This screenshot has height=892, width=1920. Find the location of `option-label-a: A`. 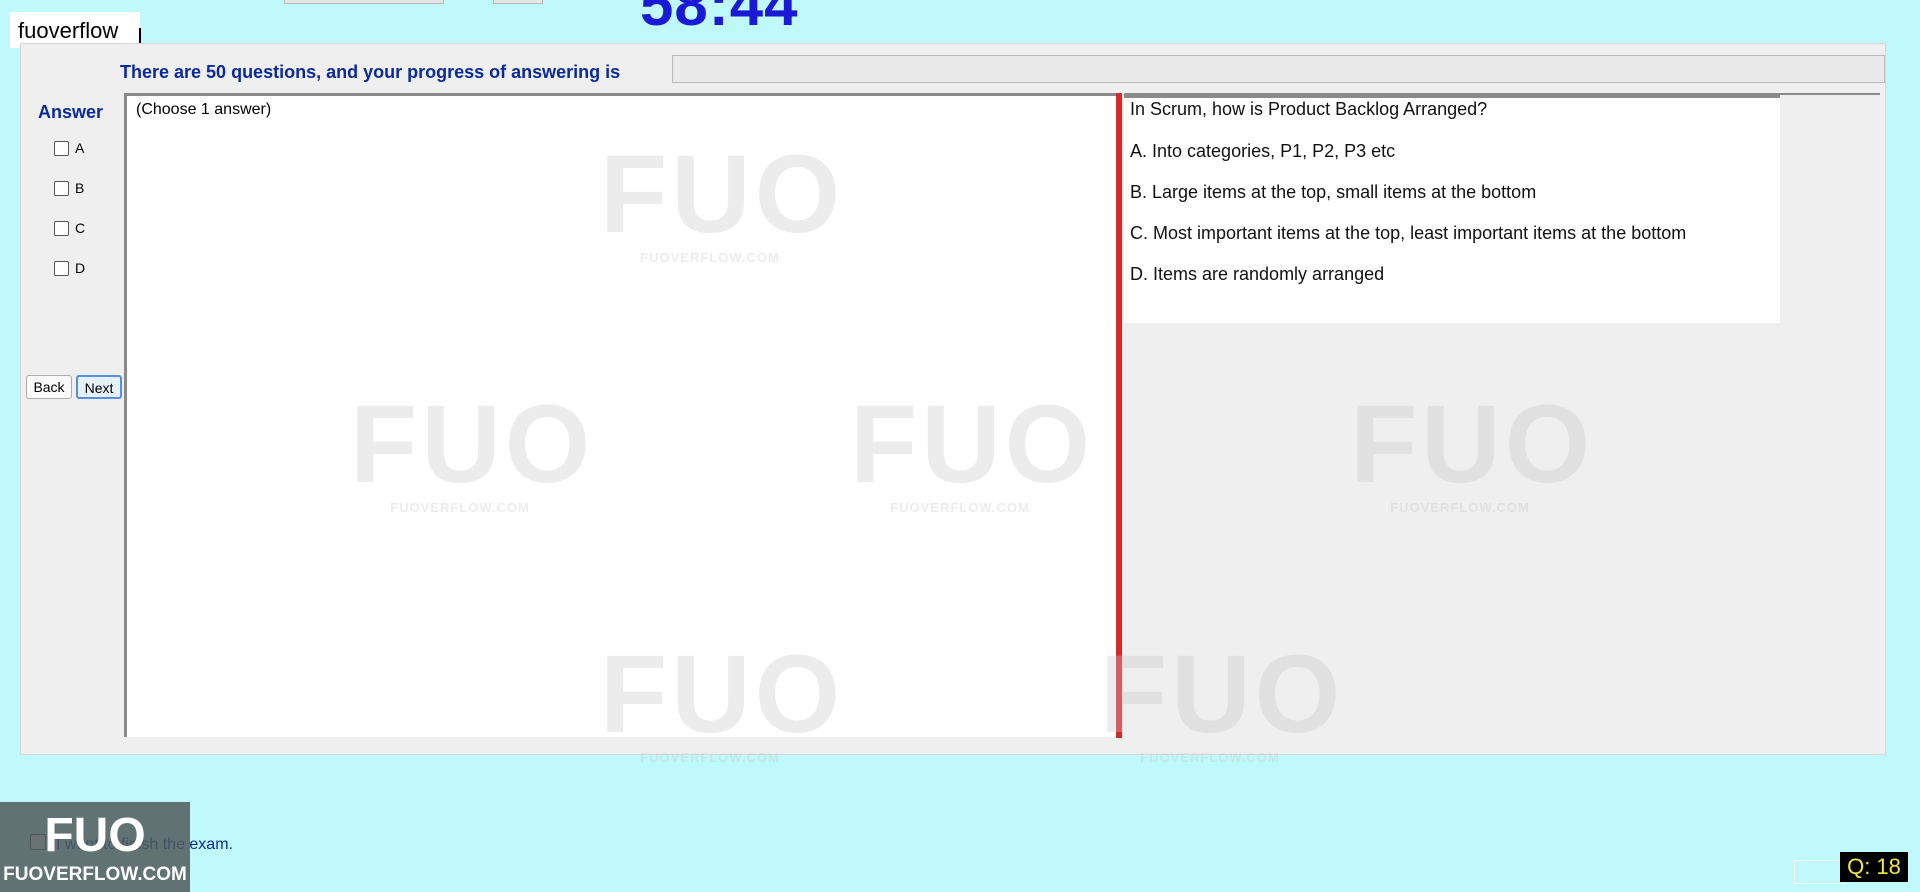

option-label-a: A is located at coordinates (80, 148).